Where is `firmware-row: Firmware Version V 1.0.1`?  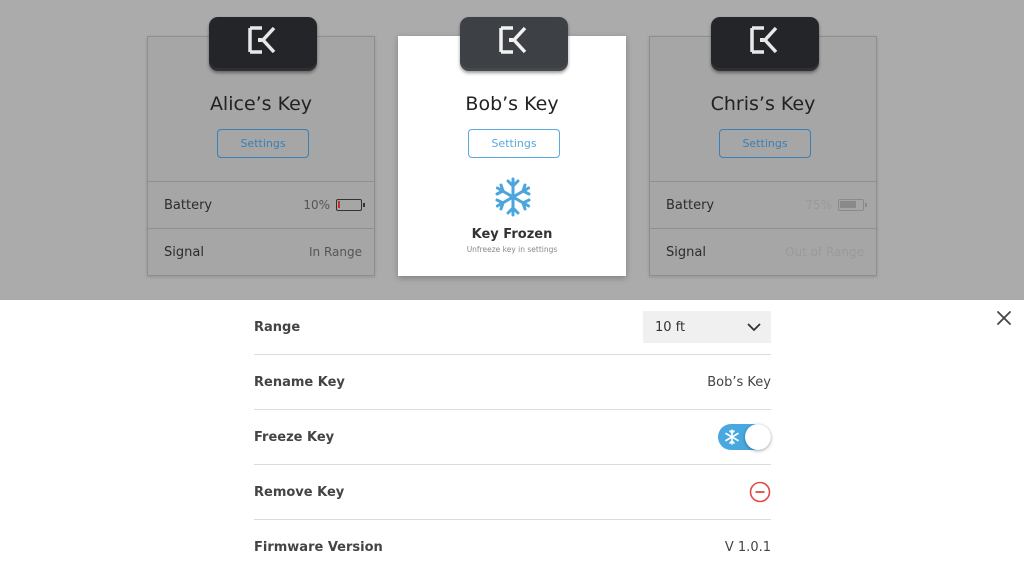 firmware-row: Firmware Version V 1.0.1 is located at coordinates (512, 547).